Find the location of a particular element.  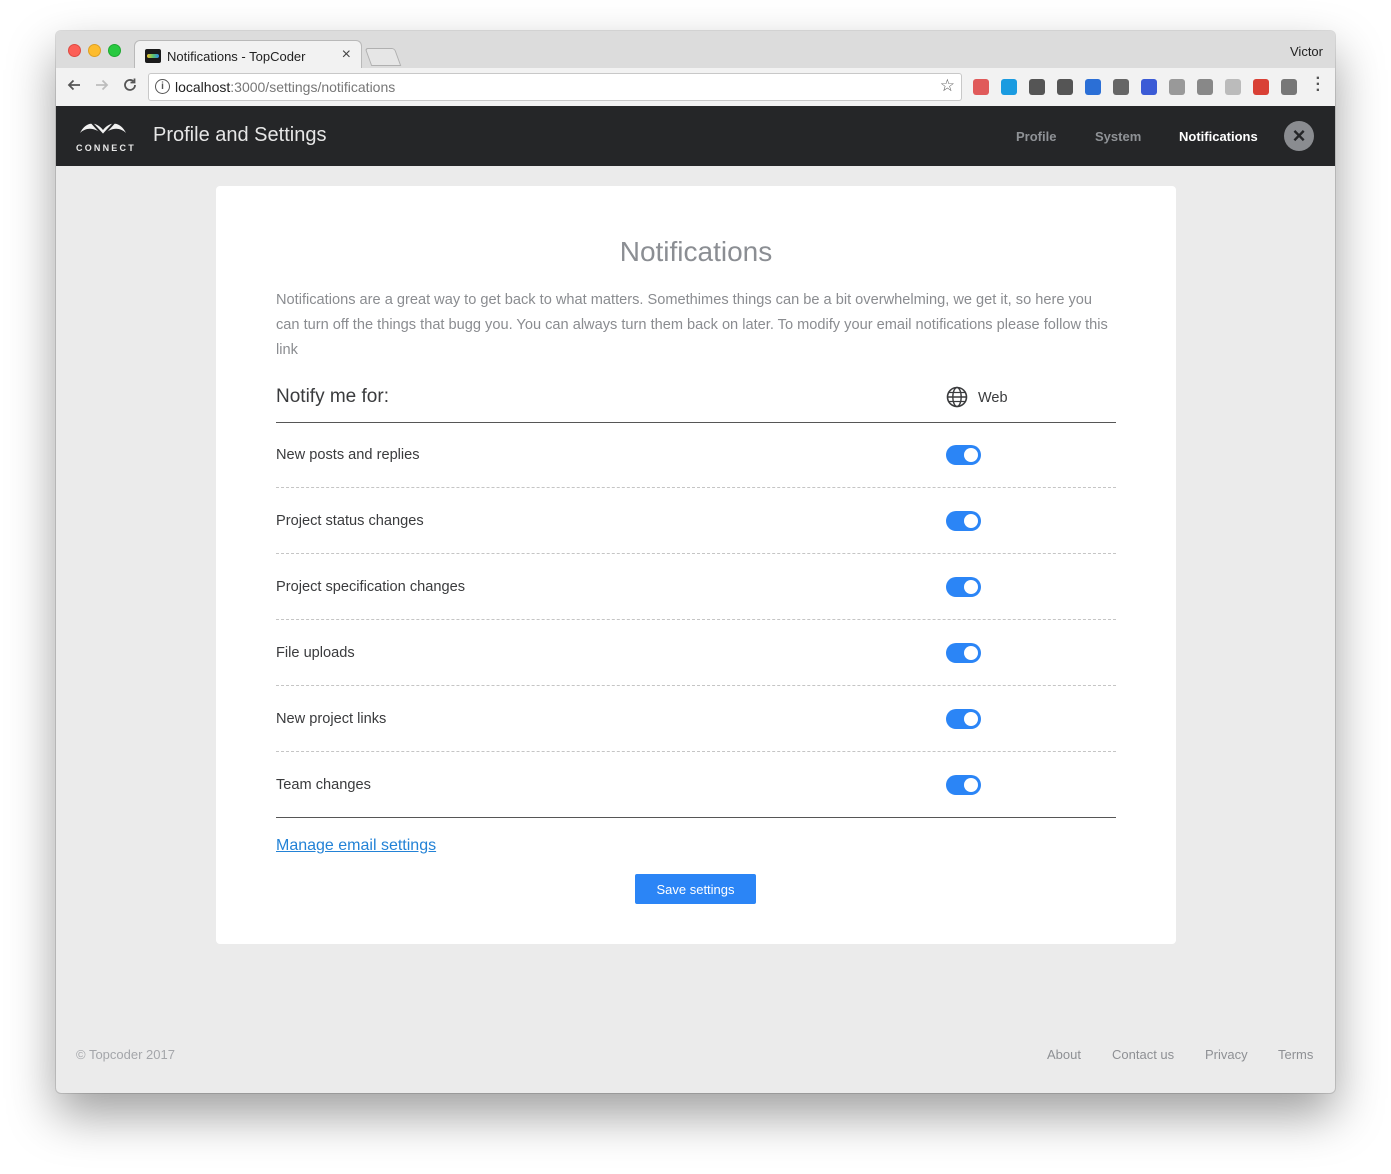

save-settings-button: Save settings is located at coordinates (695, 889).